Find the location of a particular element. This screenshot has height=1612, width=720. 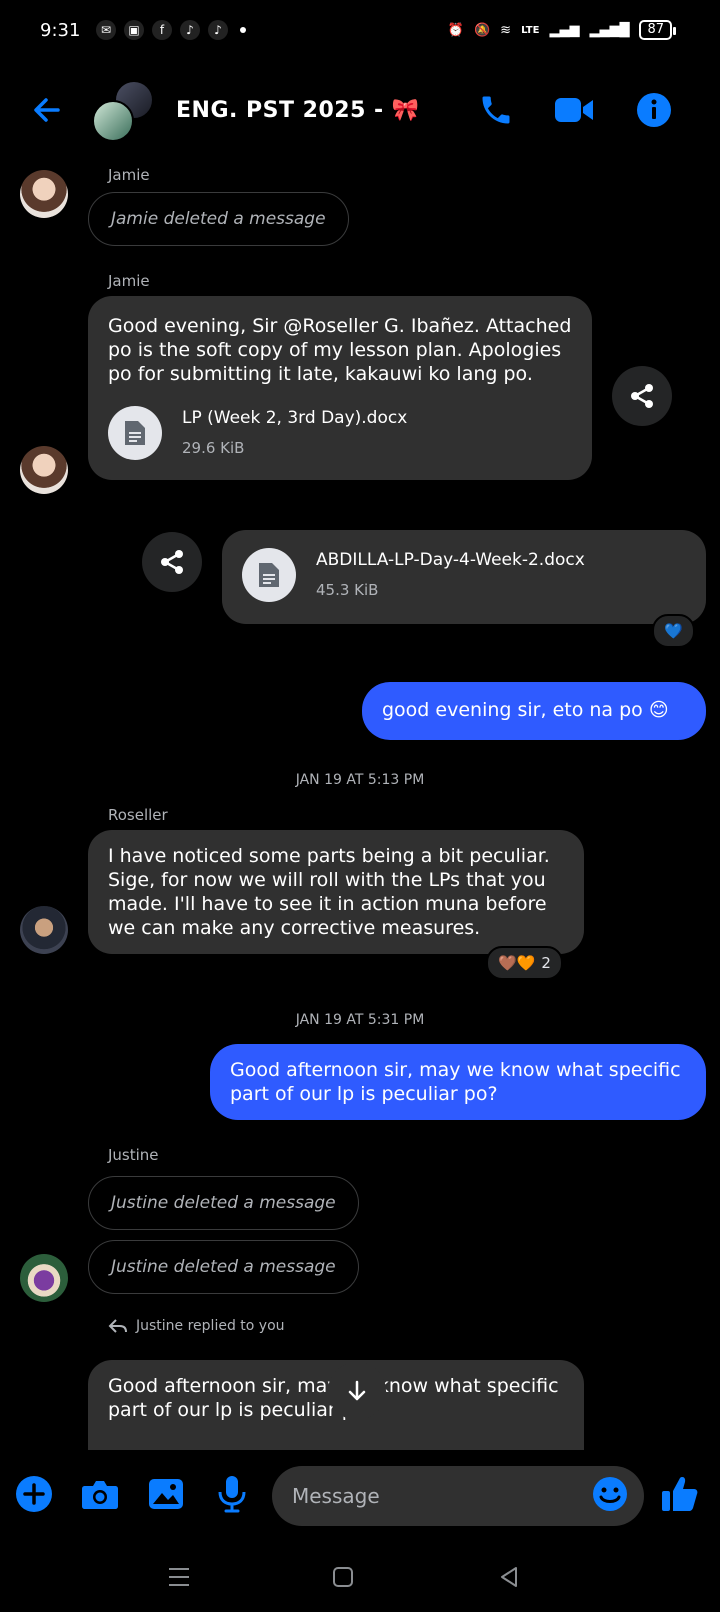

system-navigation-bar is located at coordinates (360, 1576).